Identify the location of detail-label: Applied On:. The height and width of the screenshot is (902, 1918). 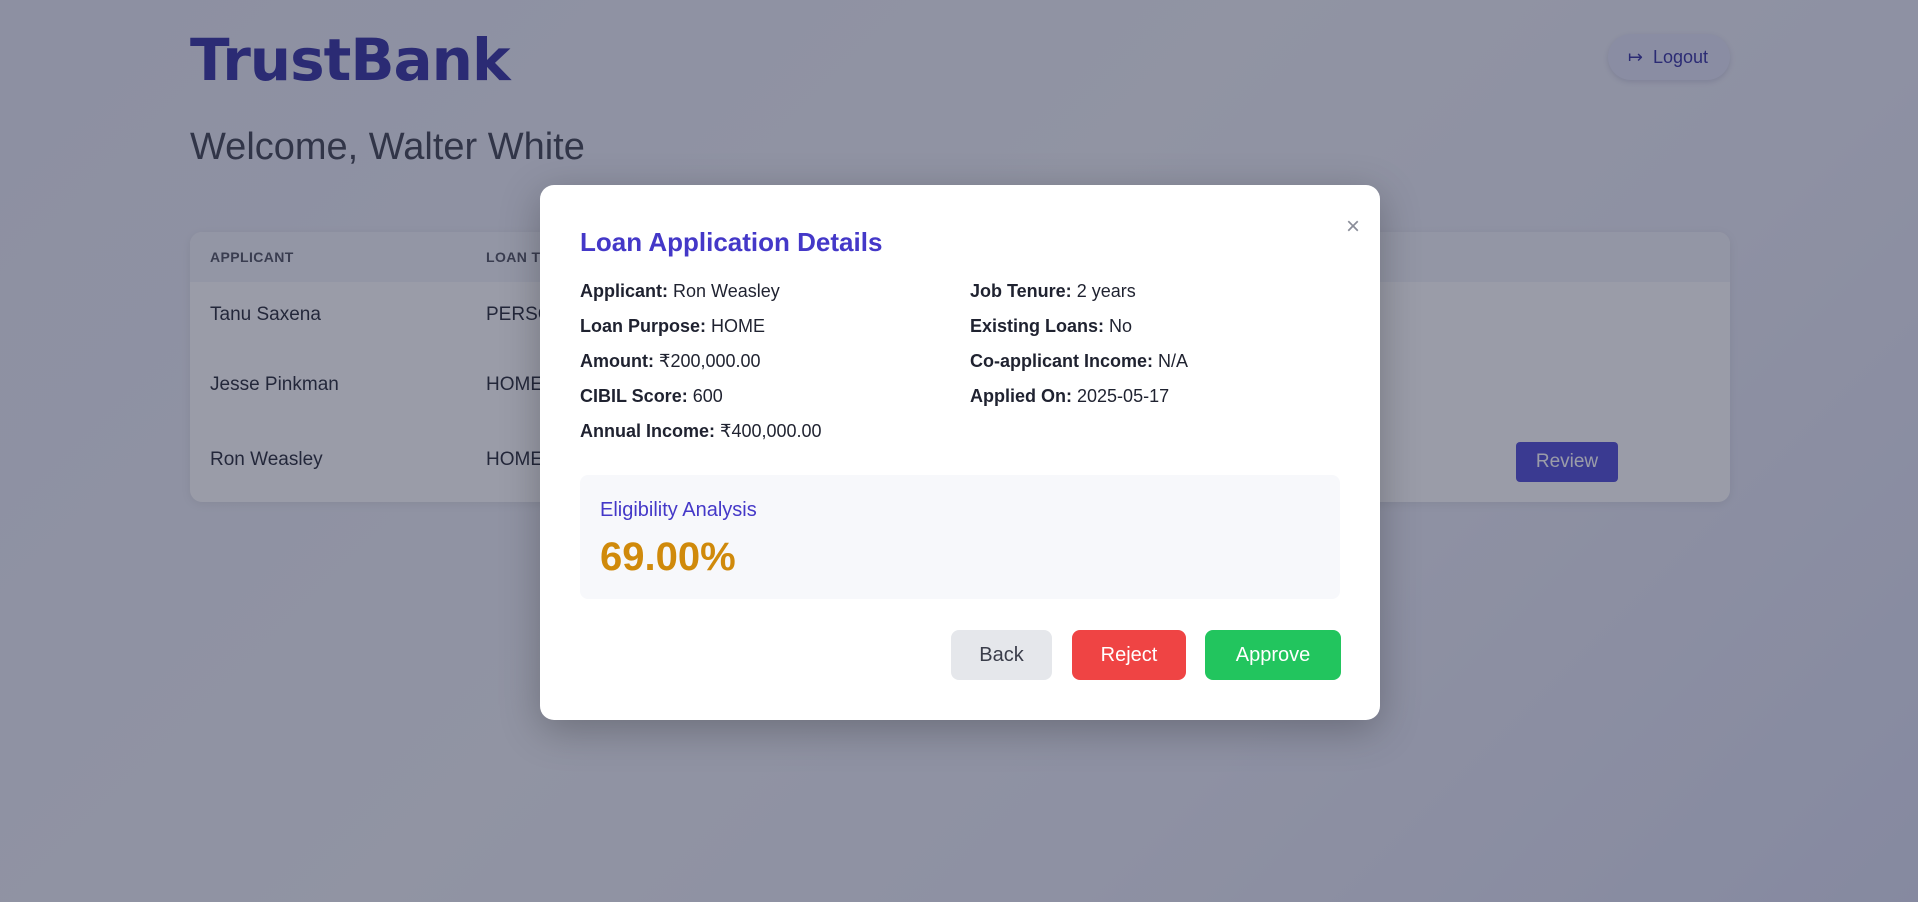
(1021, 396).